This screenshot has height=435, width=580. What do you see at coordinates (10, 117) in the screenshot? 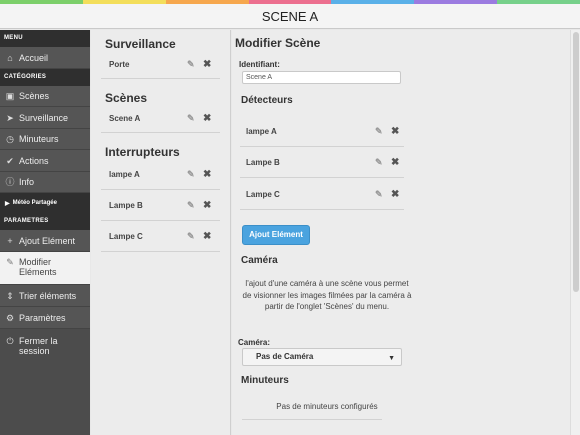
I see `run-icon: ➤` at bounding box center [10, 117].